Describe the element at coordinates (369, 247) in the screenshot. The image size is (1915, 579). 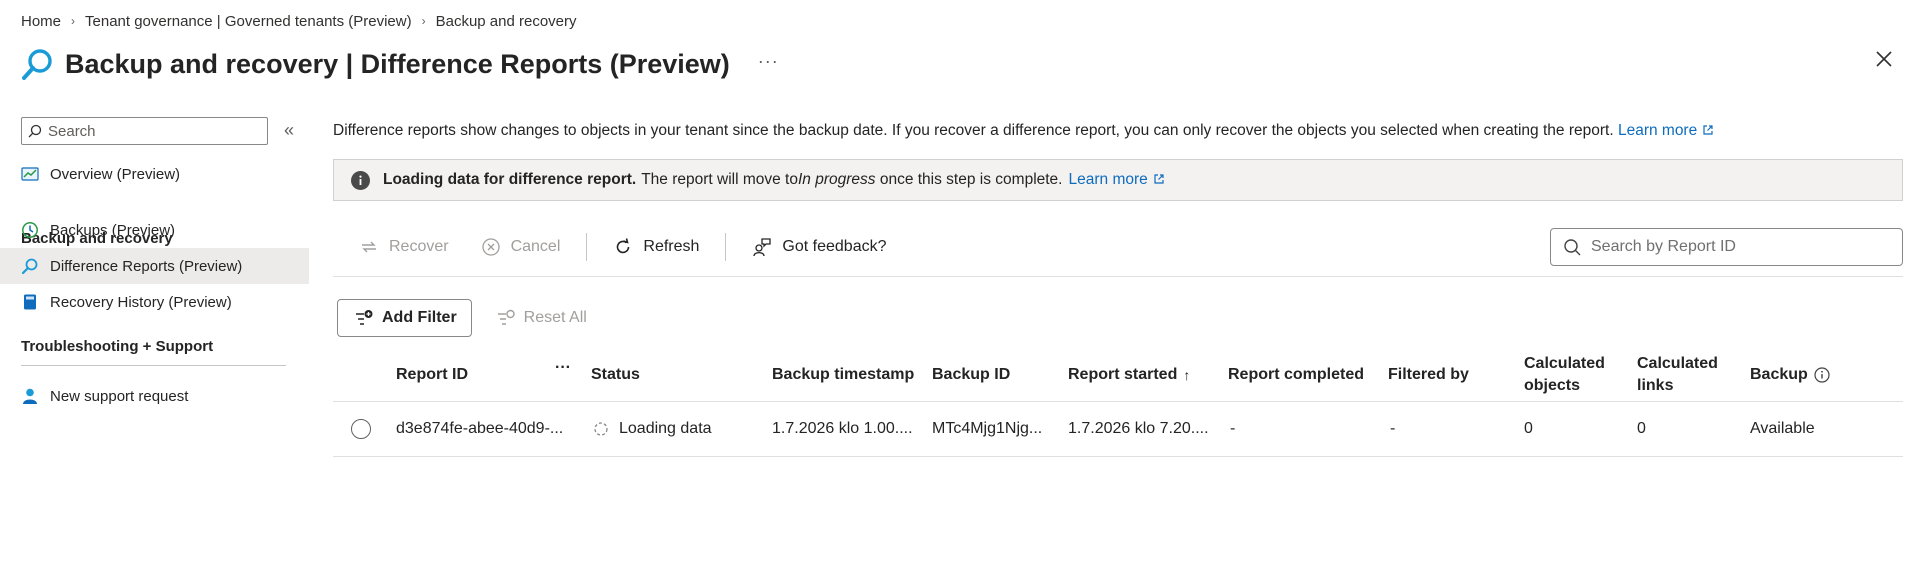
I see `recover-icon` at that location.